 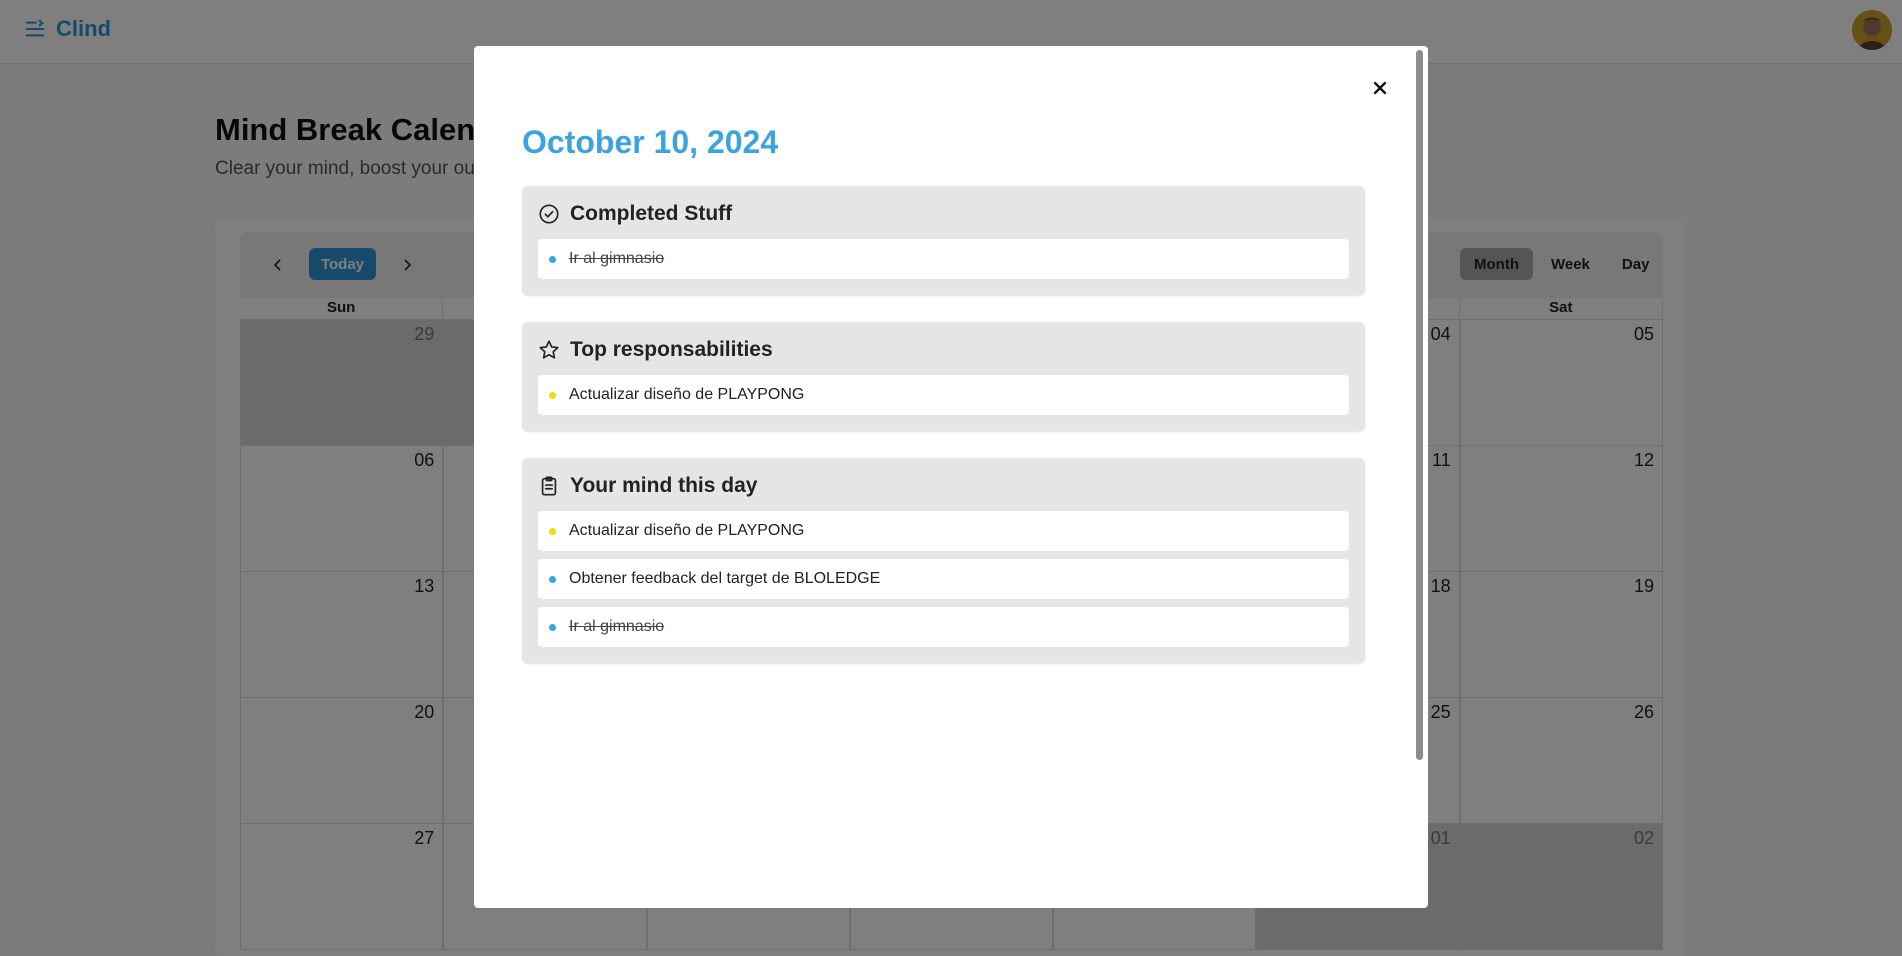 What do you see at coordinates (664, 485) in the screenshot?
I see `section-title: Your mind this day` at bounding box center [664, 485].